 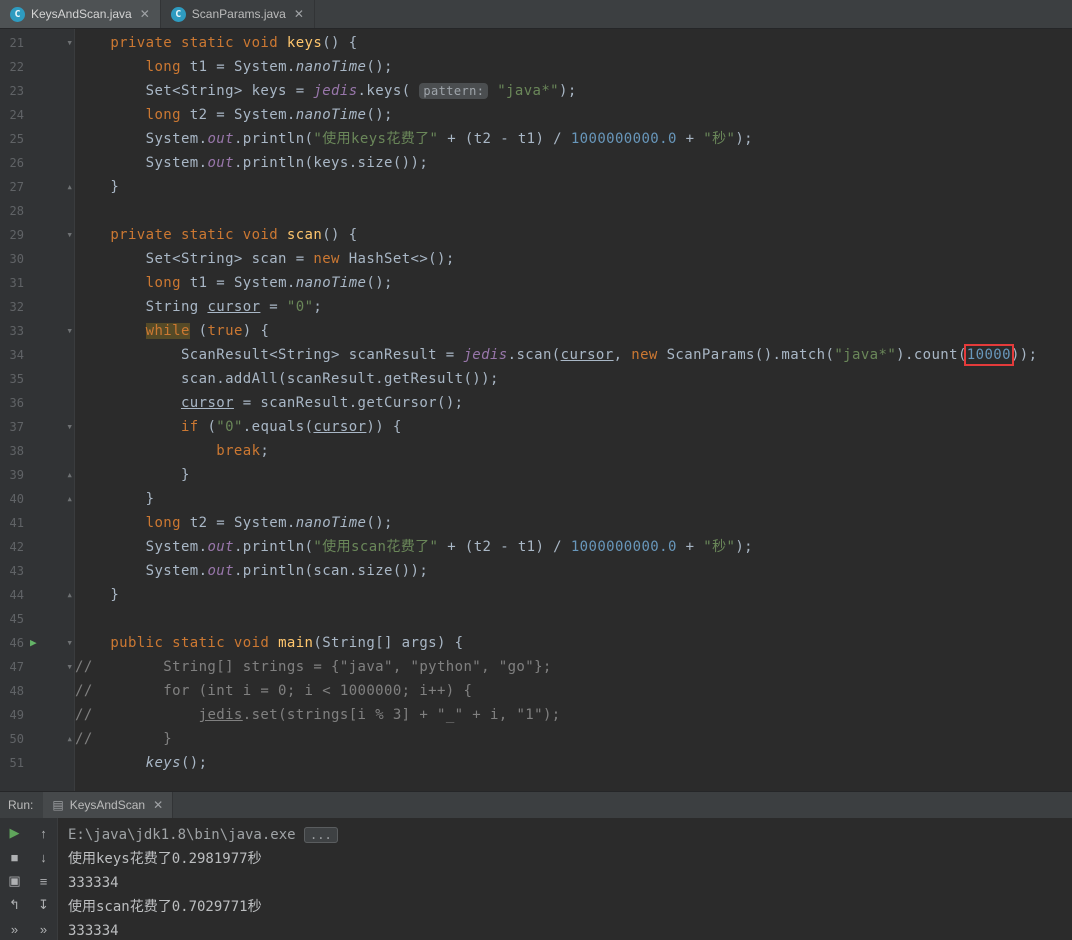 I want to click on more-options-icon: », so click(x=14, y=929).